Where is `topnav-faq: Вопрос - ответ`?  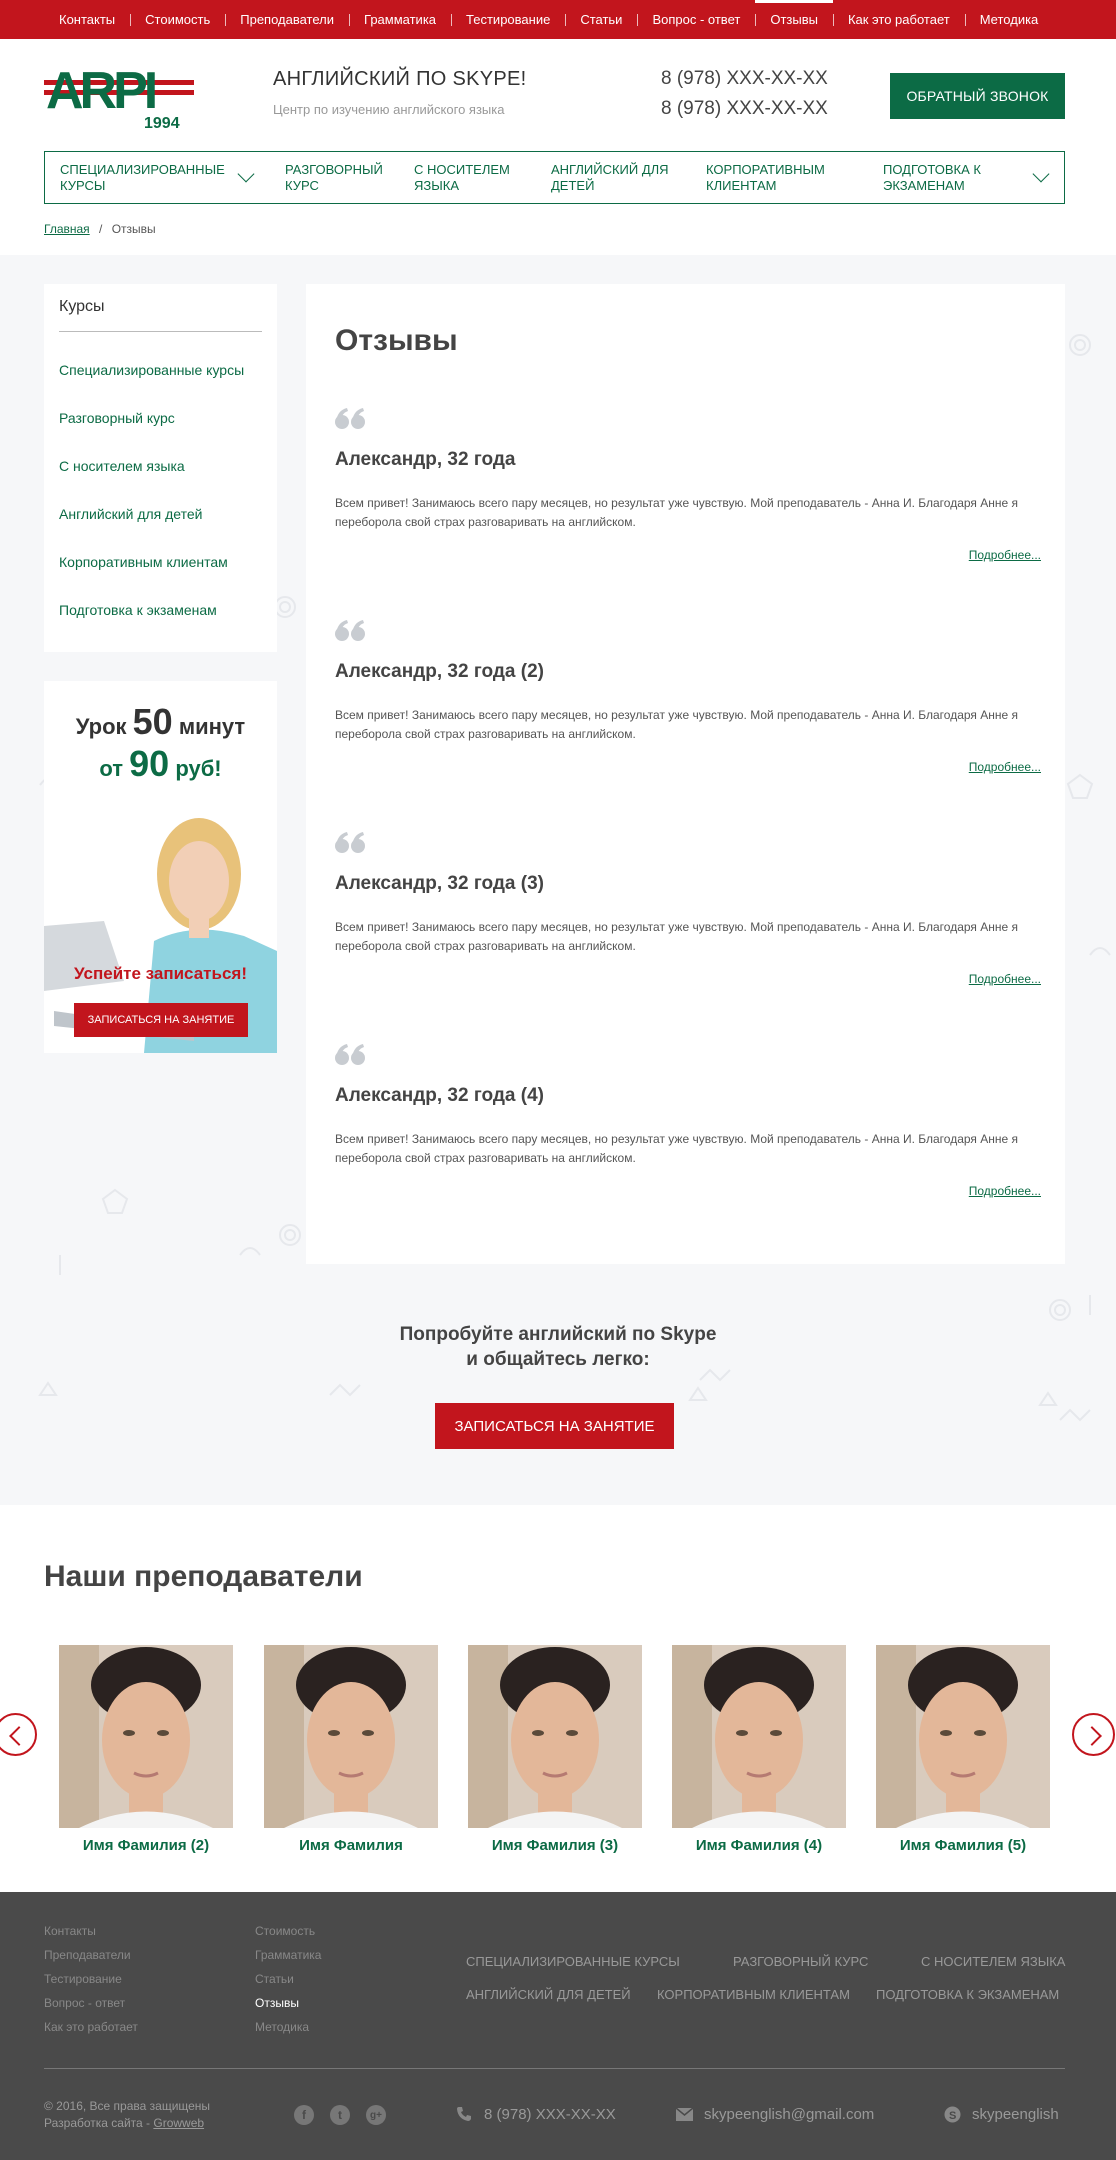 topnav-faq: Вопрос - ответ is located at coordinates (696, 19).